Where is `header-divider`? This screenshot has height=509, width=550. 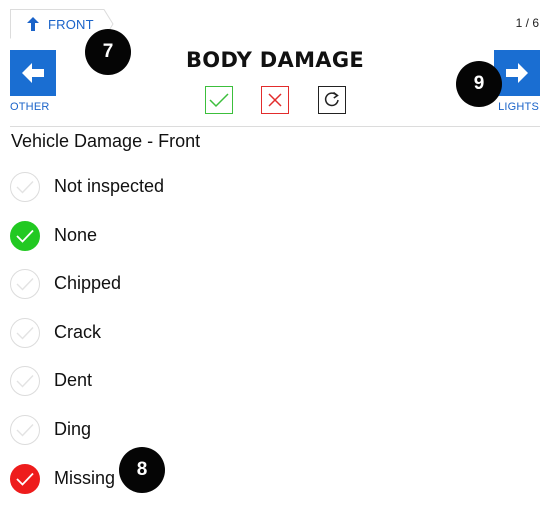 header-divider is located at coordinates (275, 126).